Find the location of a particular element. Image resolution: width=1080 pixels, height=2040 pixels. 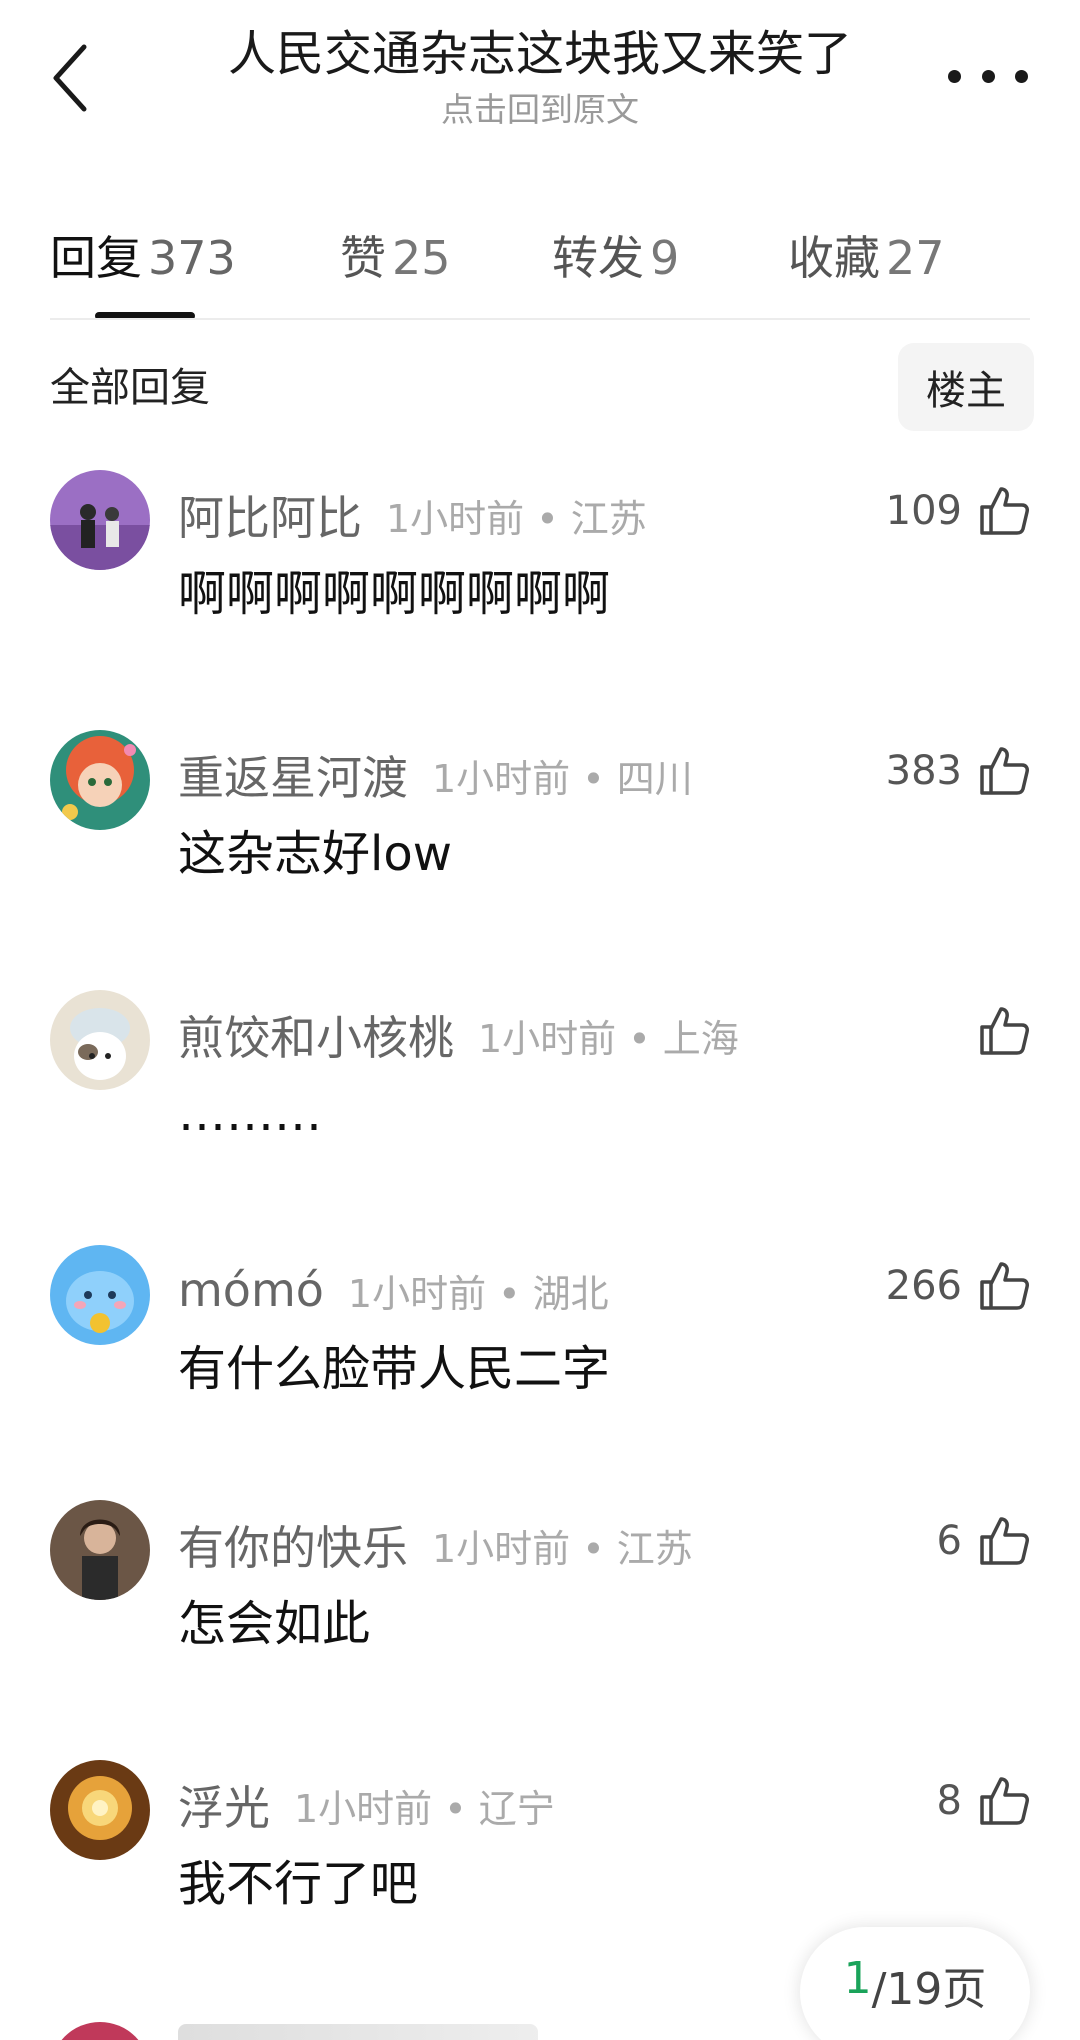

comment-text: 有什么脸带人民二字 is located at coordinates (394, 1369).